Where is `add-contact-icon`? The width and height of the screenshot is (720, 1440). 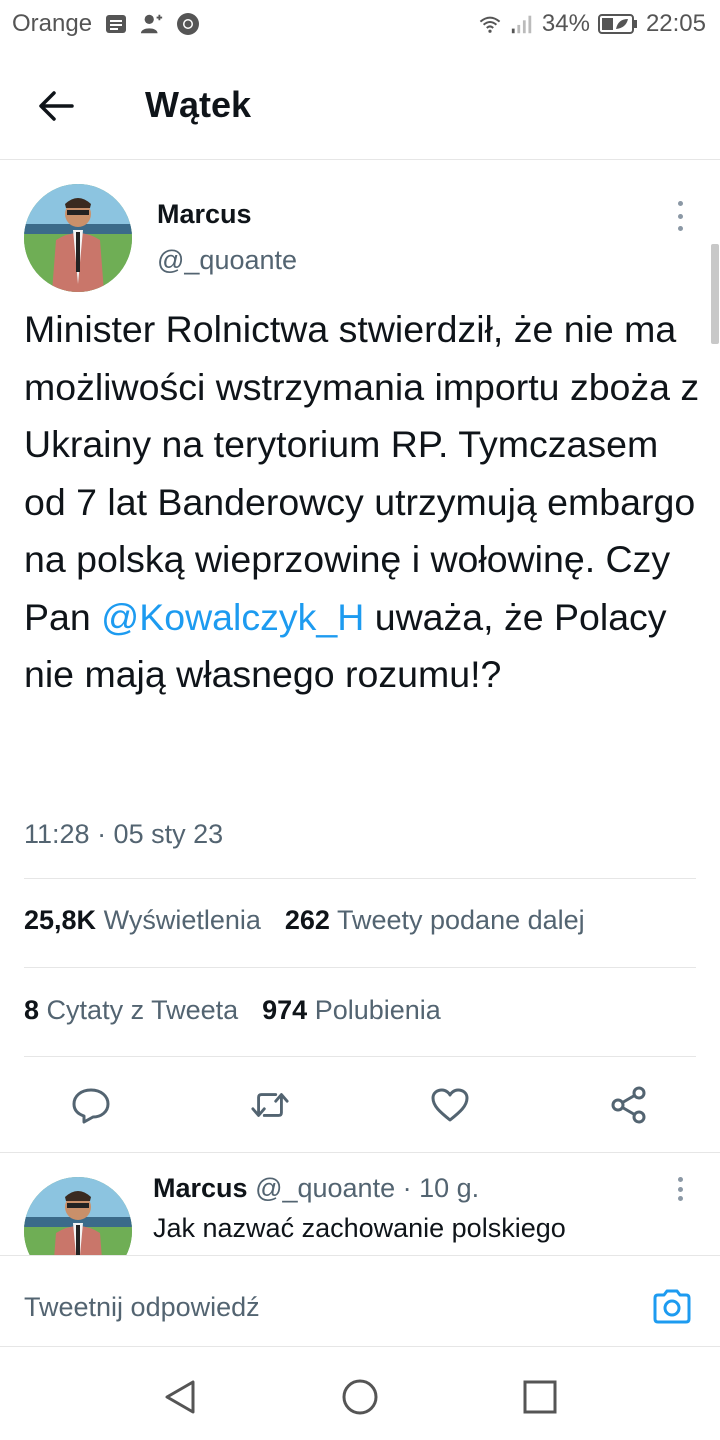
add-contact-icon is located at coordinates (152, 24).